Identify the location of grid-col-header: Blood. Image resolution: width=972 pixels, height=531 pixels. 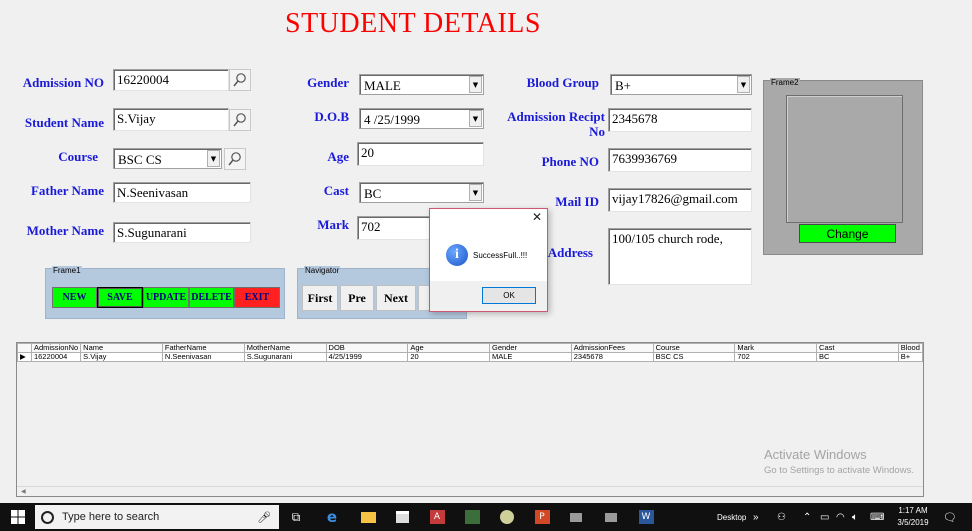
(910, 348).